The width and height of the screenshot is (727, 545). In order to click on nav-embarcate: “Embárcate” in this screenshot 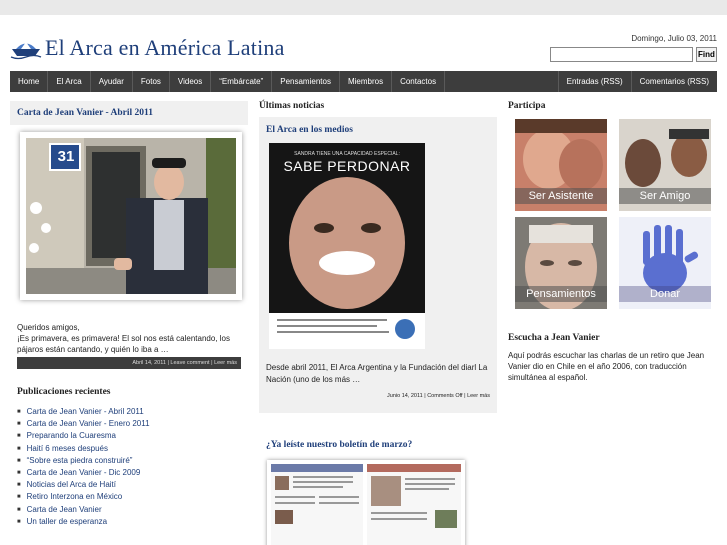, I will do `click(242, 81)`.